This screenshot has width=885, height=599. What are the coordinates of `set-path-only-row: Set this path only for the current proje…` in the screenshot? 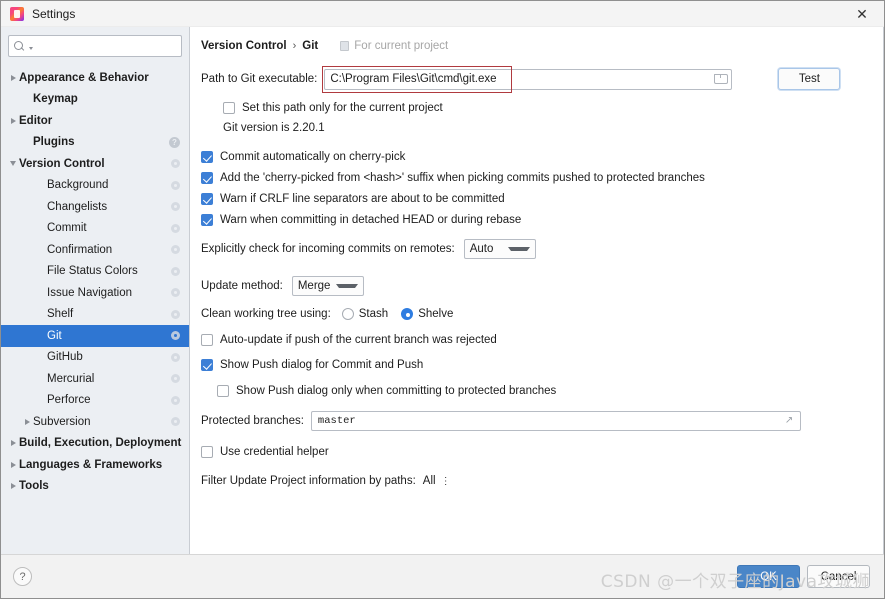 It's located at (546, 107).